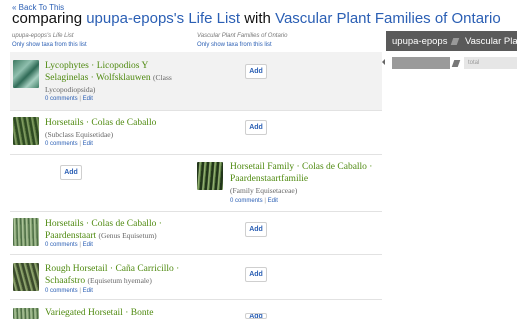 This screenshot has width=517, height=319. Describe the element at coordinates (419, 41) in the screenshot. I see `tab-user-list: upupa-epops` at that location.